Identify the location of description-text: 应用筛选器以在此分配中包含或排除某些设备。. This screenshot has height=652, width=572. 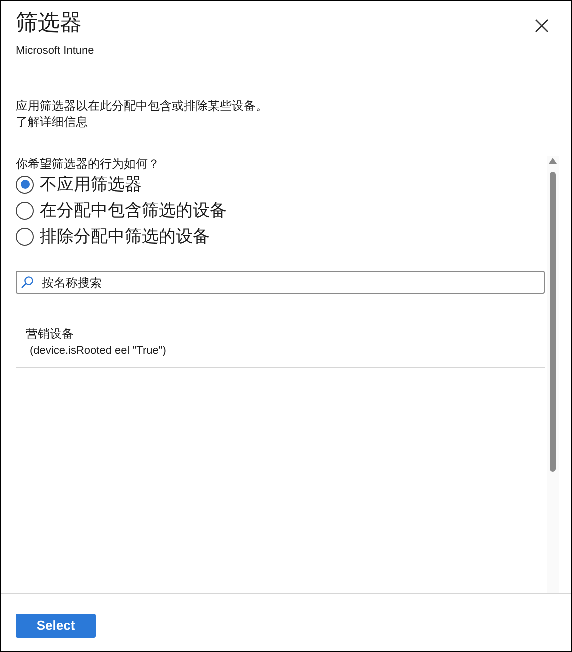
(142, 106).